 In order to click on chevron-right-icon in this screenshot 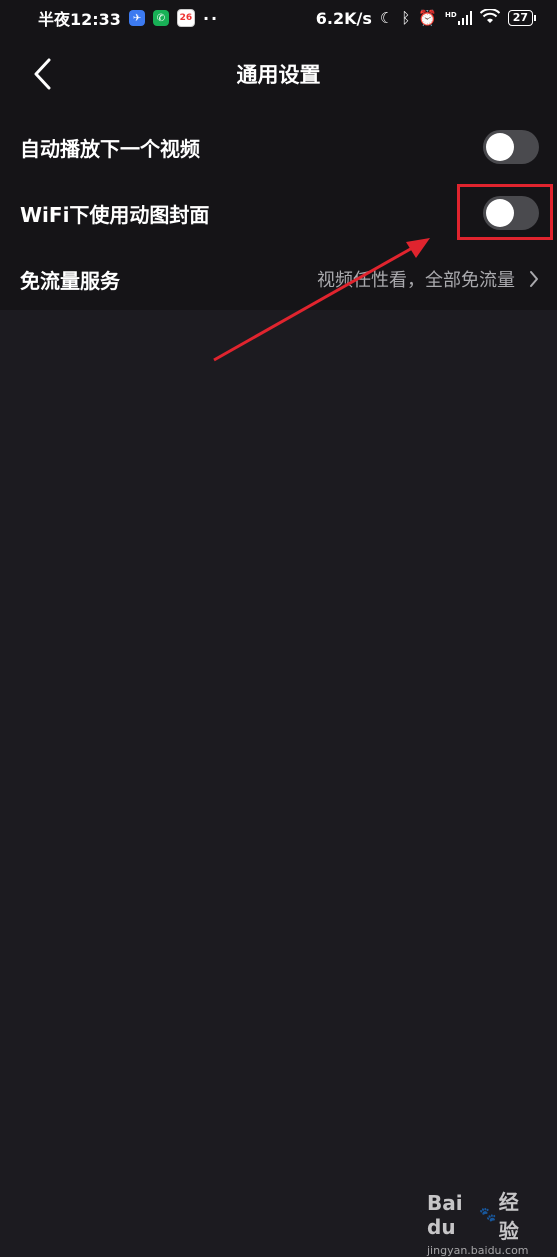, I will do `click(534, 279)`.